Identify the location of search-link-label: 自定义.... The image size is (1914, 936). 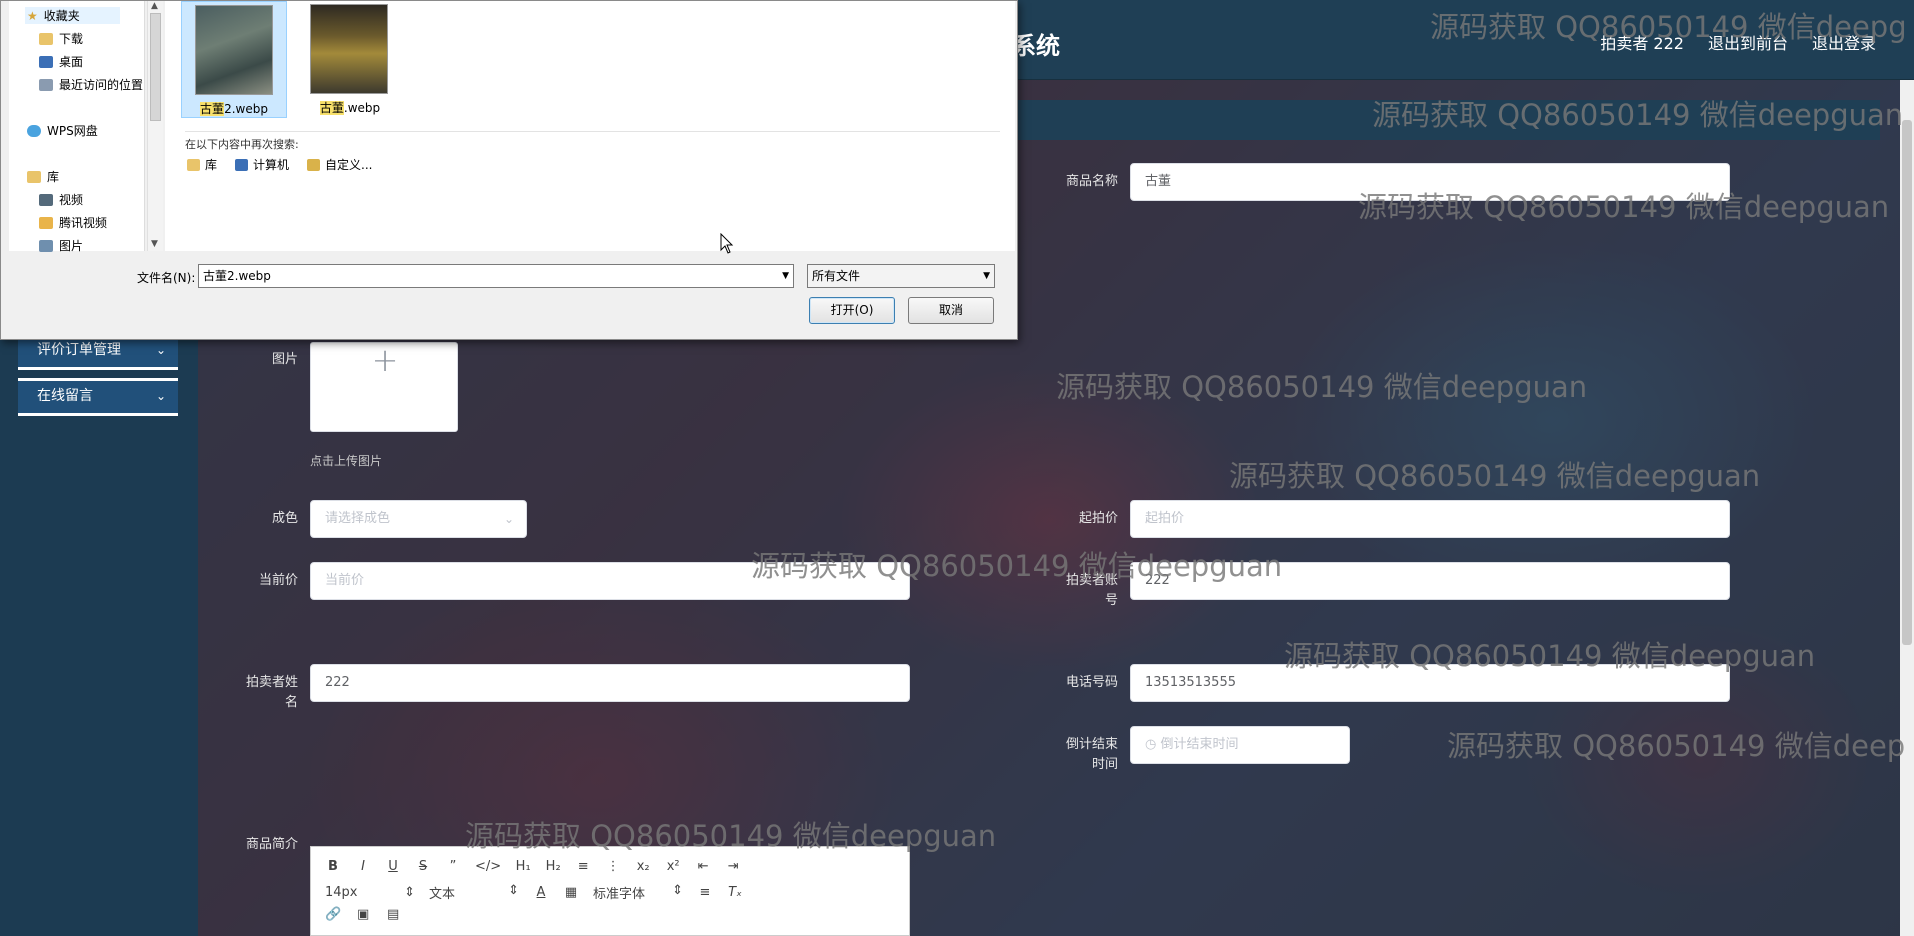
(349, 165).